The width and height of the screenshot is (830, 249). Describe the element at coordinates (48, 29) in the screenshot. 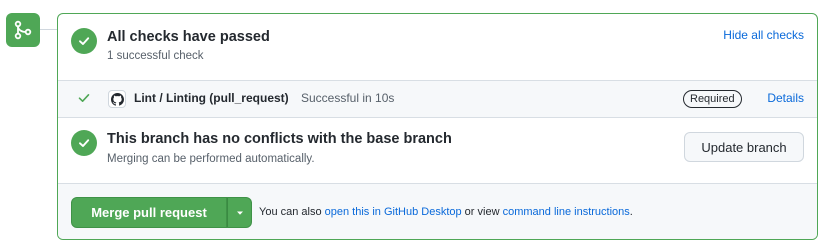

I see `timeline-connector` at that location.